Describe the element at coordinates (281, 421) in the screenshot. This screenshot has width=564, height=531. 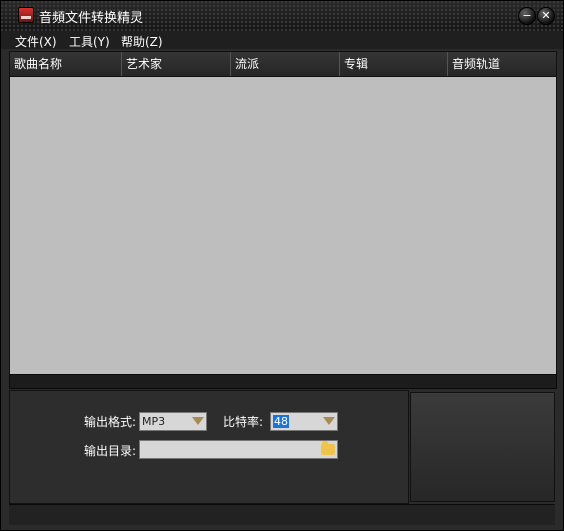
I see `bitrate-value: 48` at that location.